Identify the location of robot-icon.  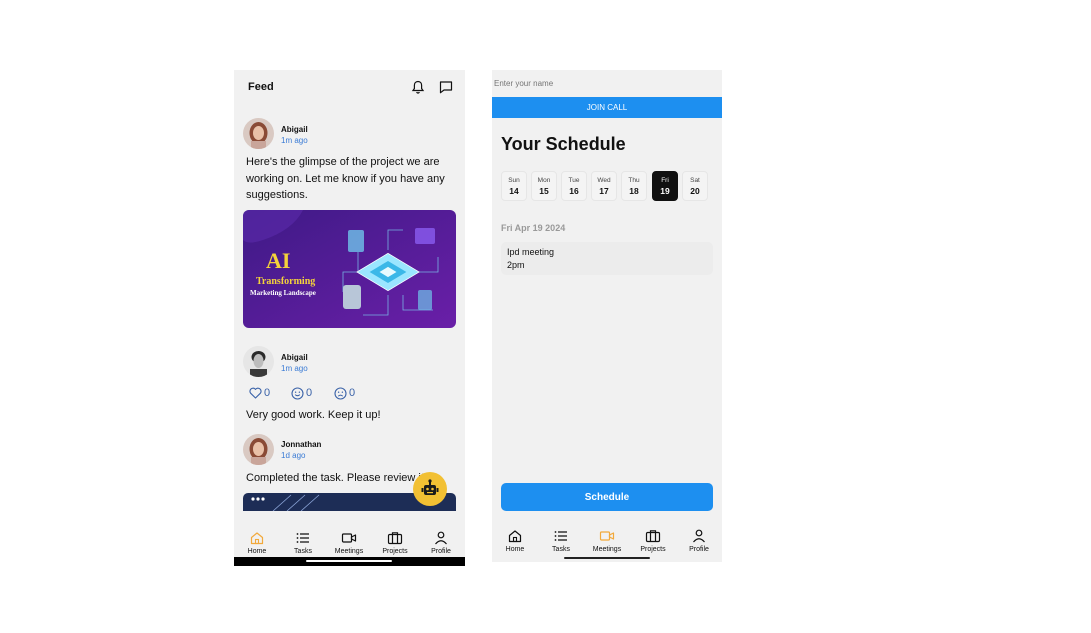
(430, 487).